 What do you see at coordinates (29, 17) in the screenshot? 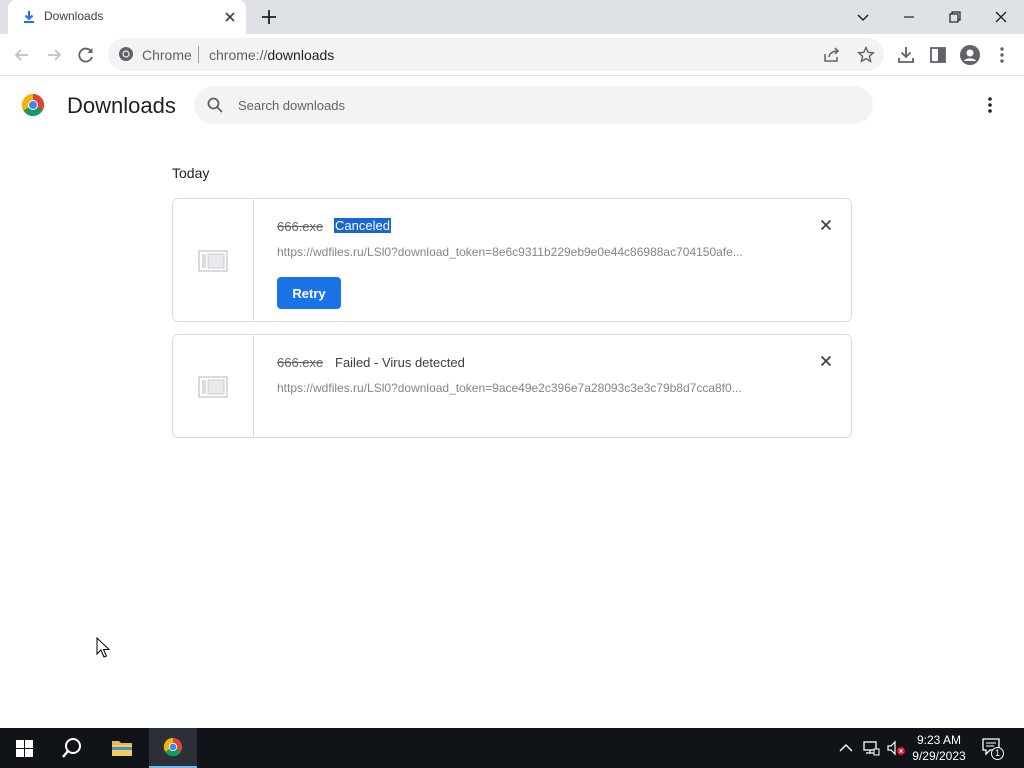
I see `download-icon` at bounding box center [29, 17].